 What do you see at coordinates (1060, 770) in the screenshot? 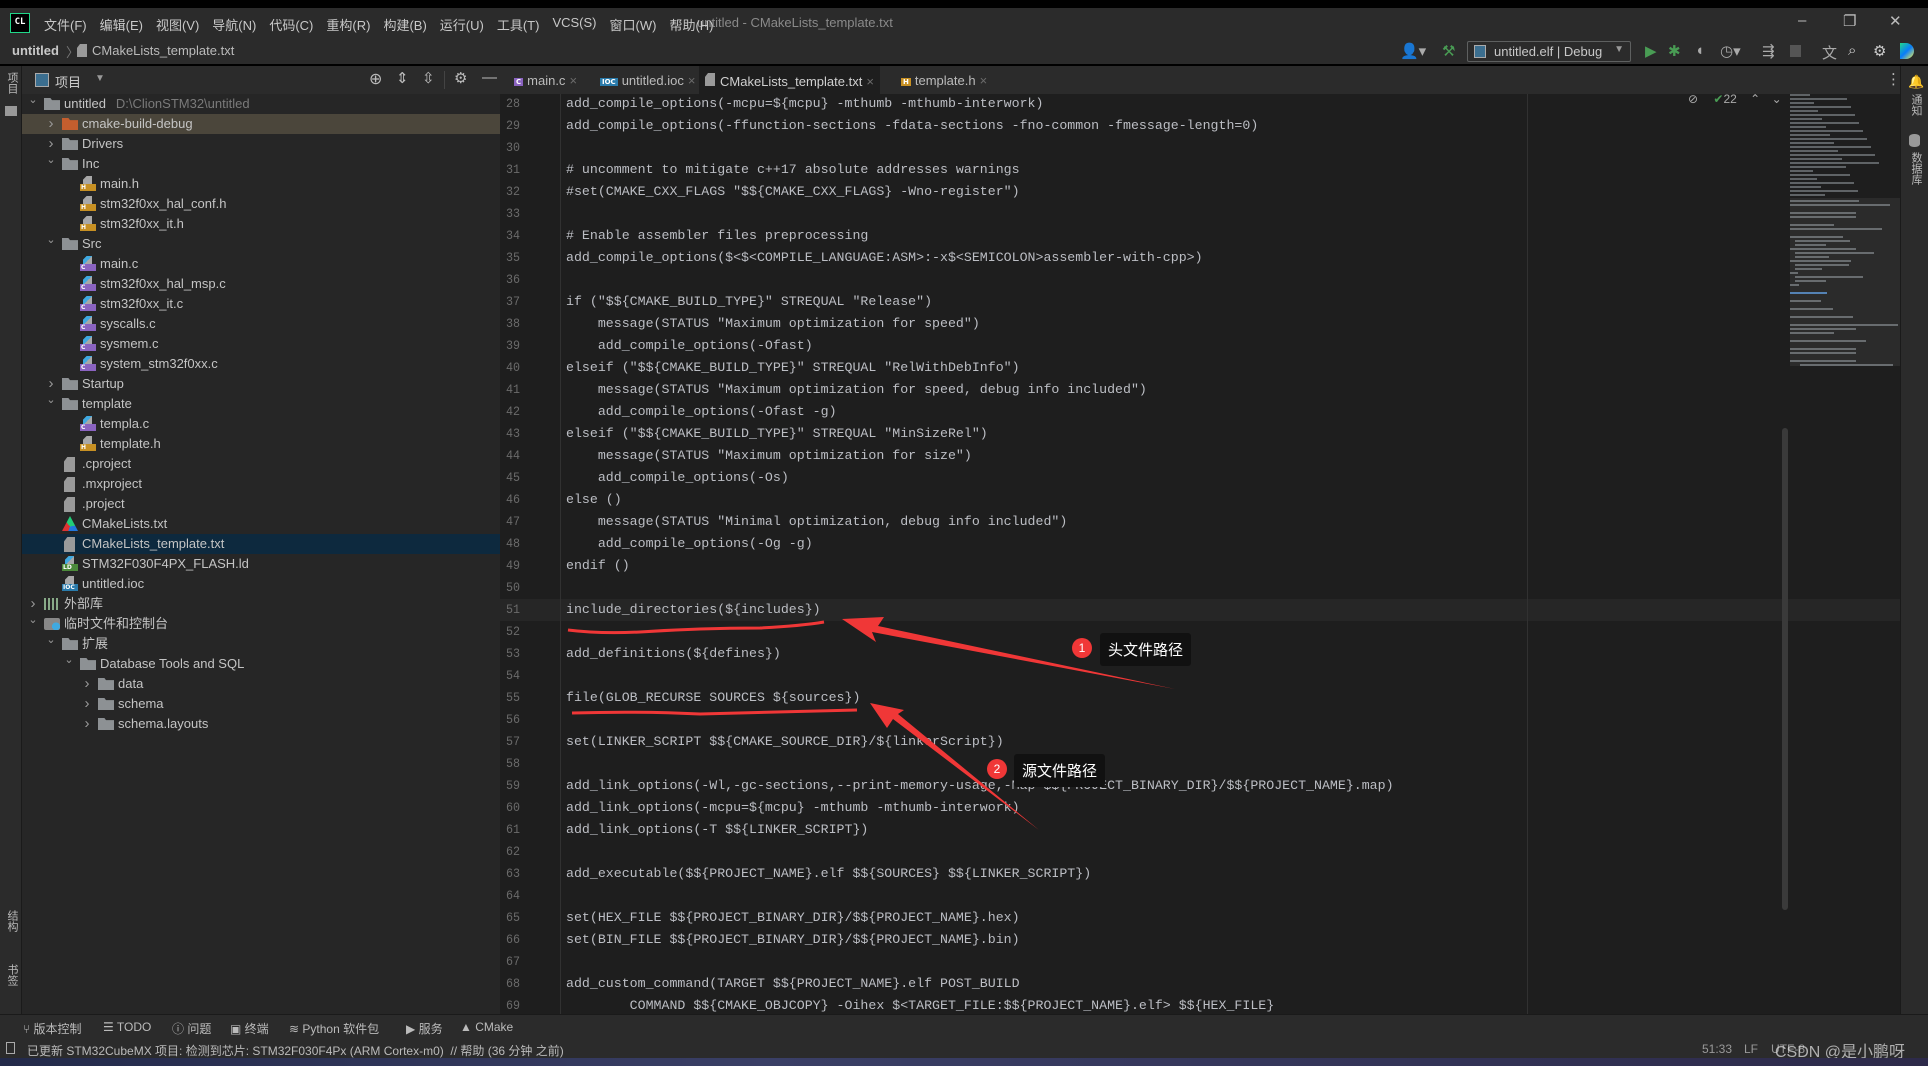
I see `annotation-label-2: 源文件路径` at bounding box center [1060, 770].